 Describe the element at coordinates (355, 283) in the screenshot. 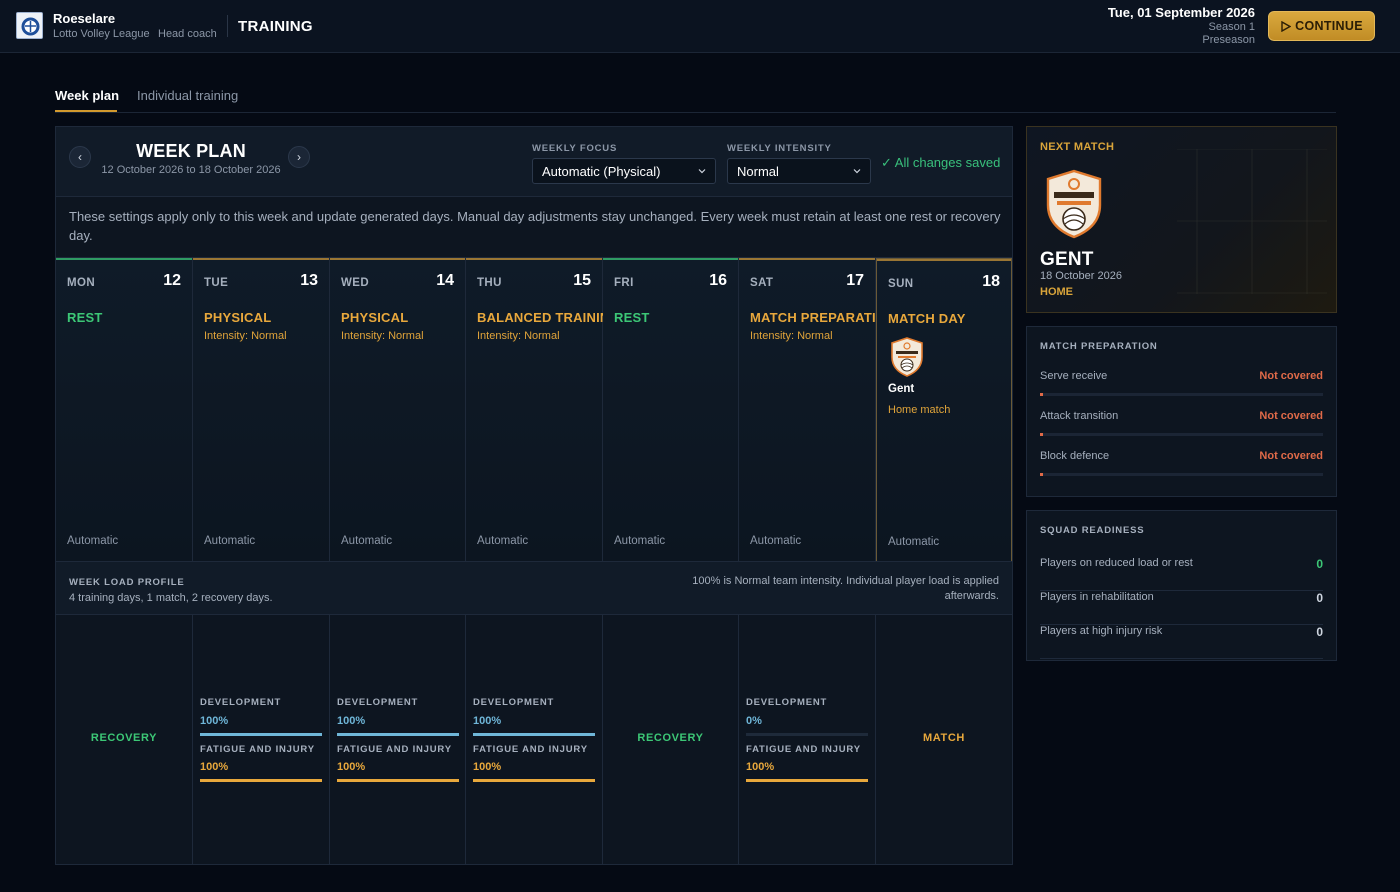

I see `day-name: WED` at that location.